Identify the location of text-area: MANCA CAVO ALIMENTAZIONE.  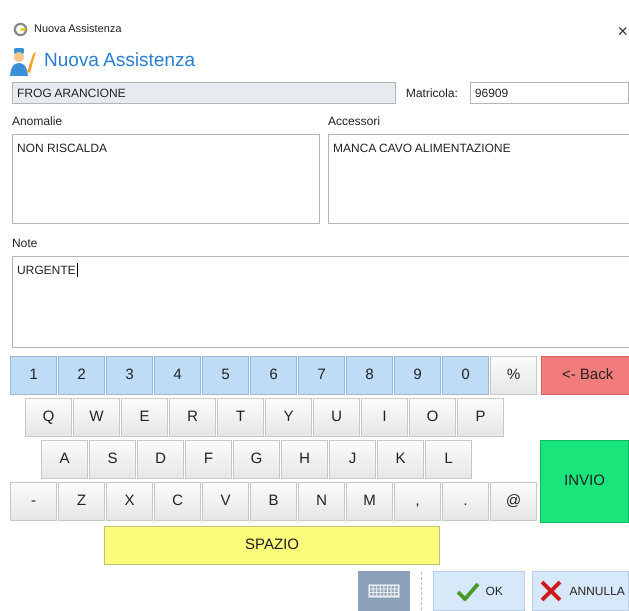
(478, 179).